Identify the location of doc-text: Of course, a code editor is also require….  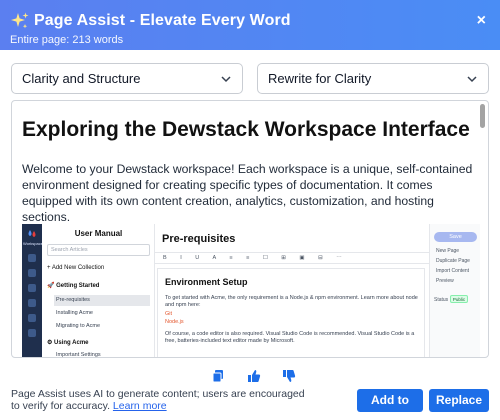
(290, 337).